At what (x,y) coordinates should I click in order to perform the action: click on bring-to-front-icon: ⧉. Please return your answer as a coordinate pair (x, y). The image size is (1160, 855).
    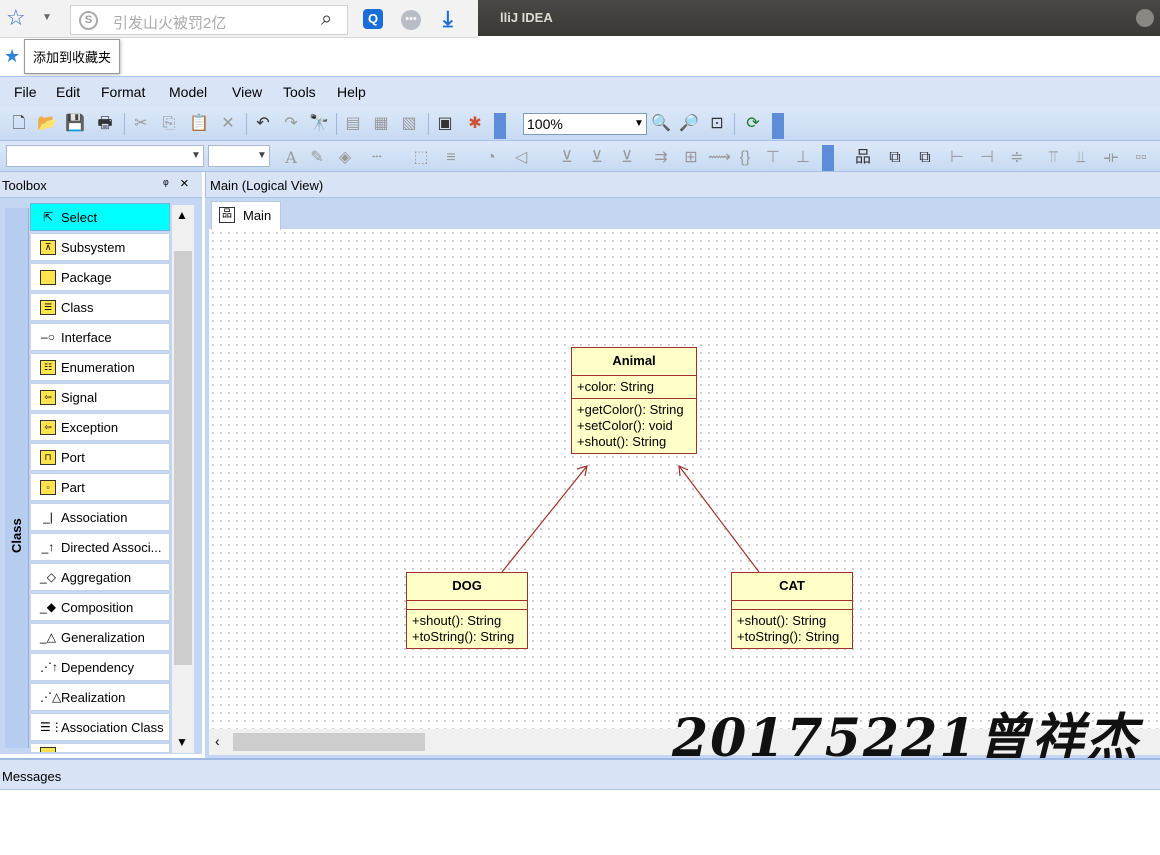
    Looking at the image, I should click on (895, 158).